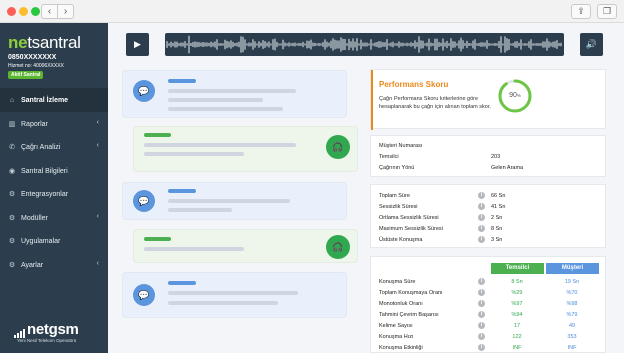  I want to click on agent-metric-value: 17, so click(517, 326).